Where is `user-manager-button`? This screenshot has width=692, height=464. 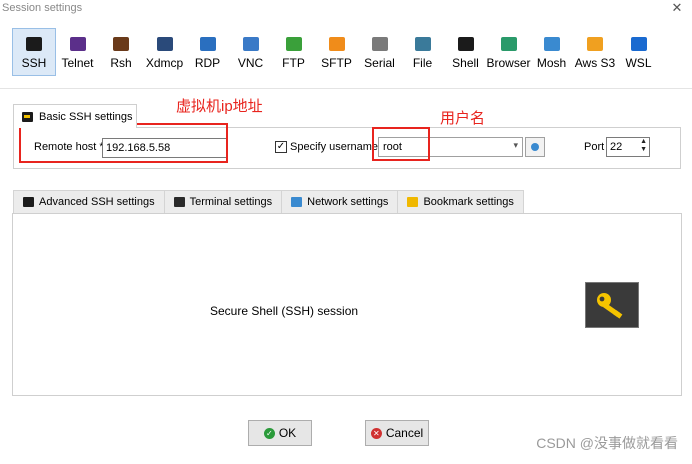
user-manager-button is located at coordinates (535, 147).